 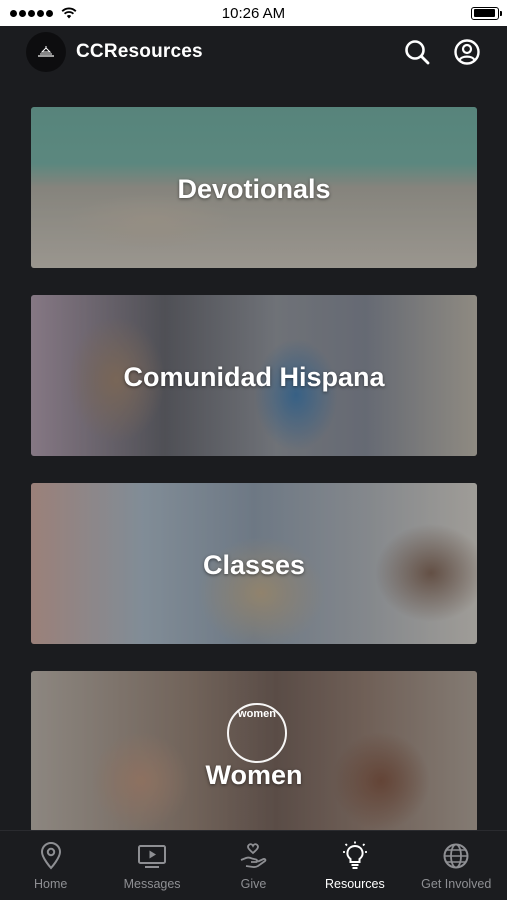 What do you see at coordinates (50, 856) in the screenshot?
I see `location-pin-icon` at bounding box center [50, 856].